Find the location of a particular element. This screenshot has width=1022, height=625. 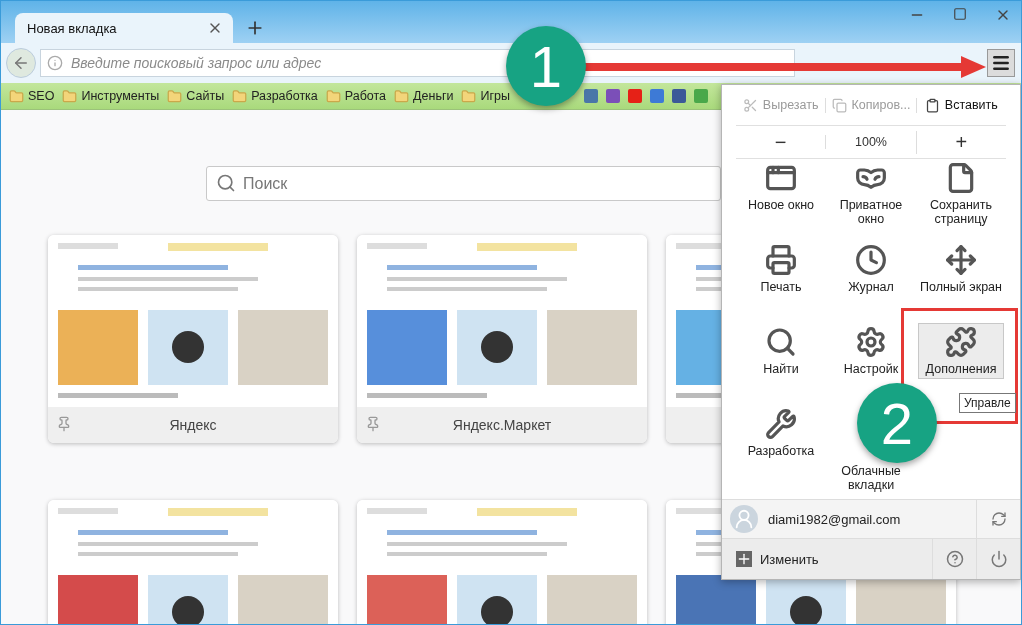

menu-icon is located at coordinates (1001, 63).